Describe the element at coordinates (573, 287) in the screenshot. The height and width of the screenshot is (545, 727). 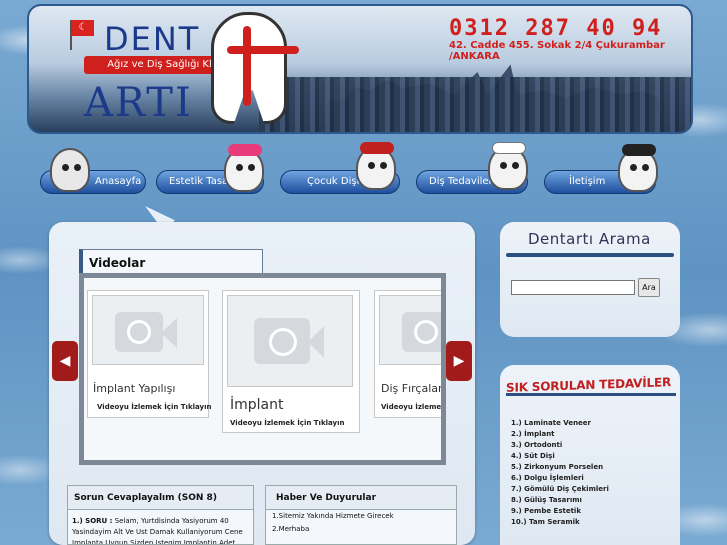
I see `search-input` at that location.